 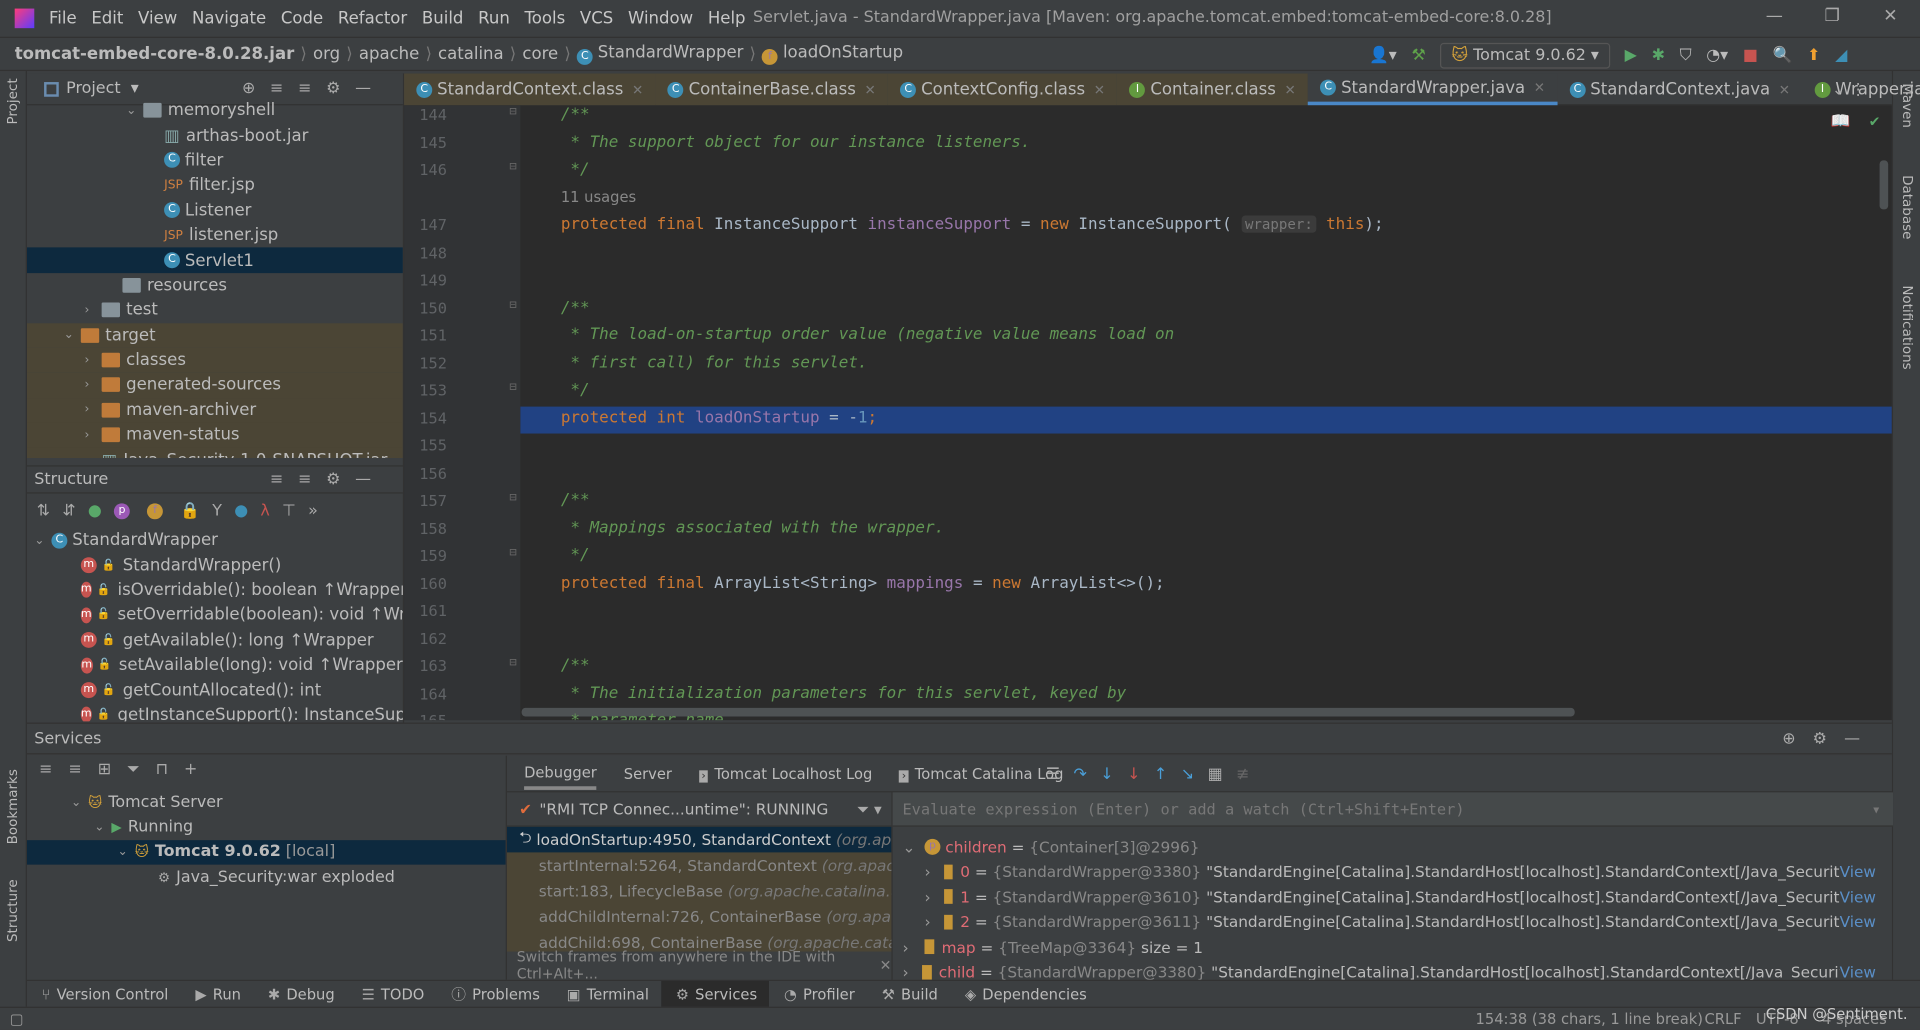 What do you see at coordinates (214, 335) in the screenshot?
I see `project-tree-item: ⌄ target` at bounding box center [214, 335].